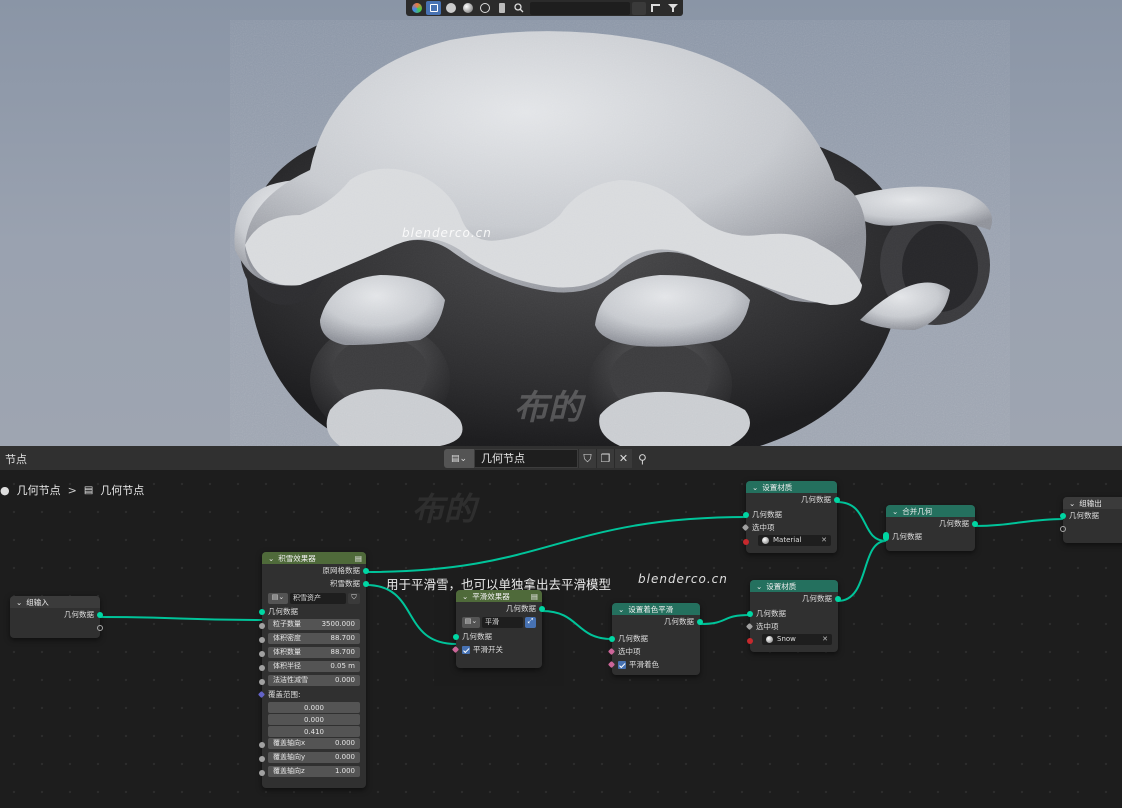 The height and width of the screenshot is (808, 1122). Describe the element at coordinates (580, 8) in the screenshot. I see `viewport-search-input` at that location.